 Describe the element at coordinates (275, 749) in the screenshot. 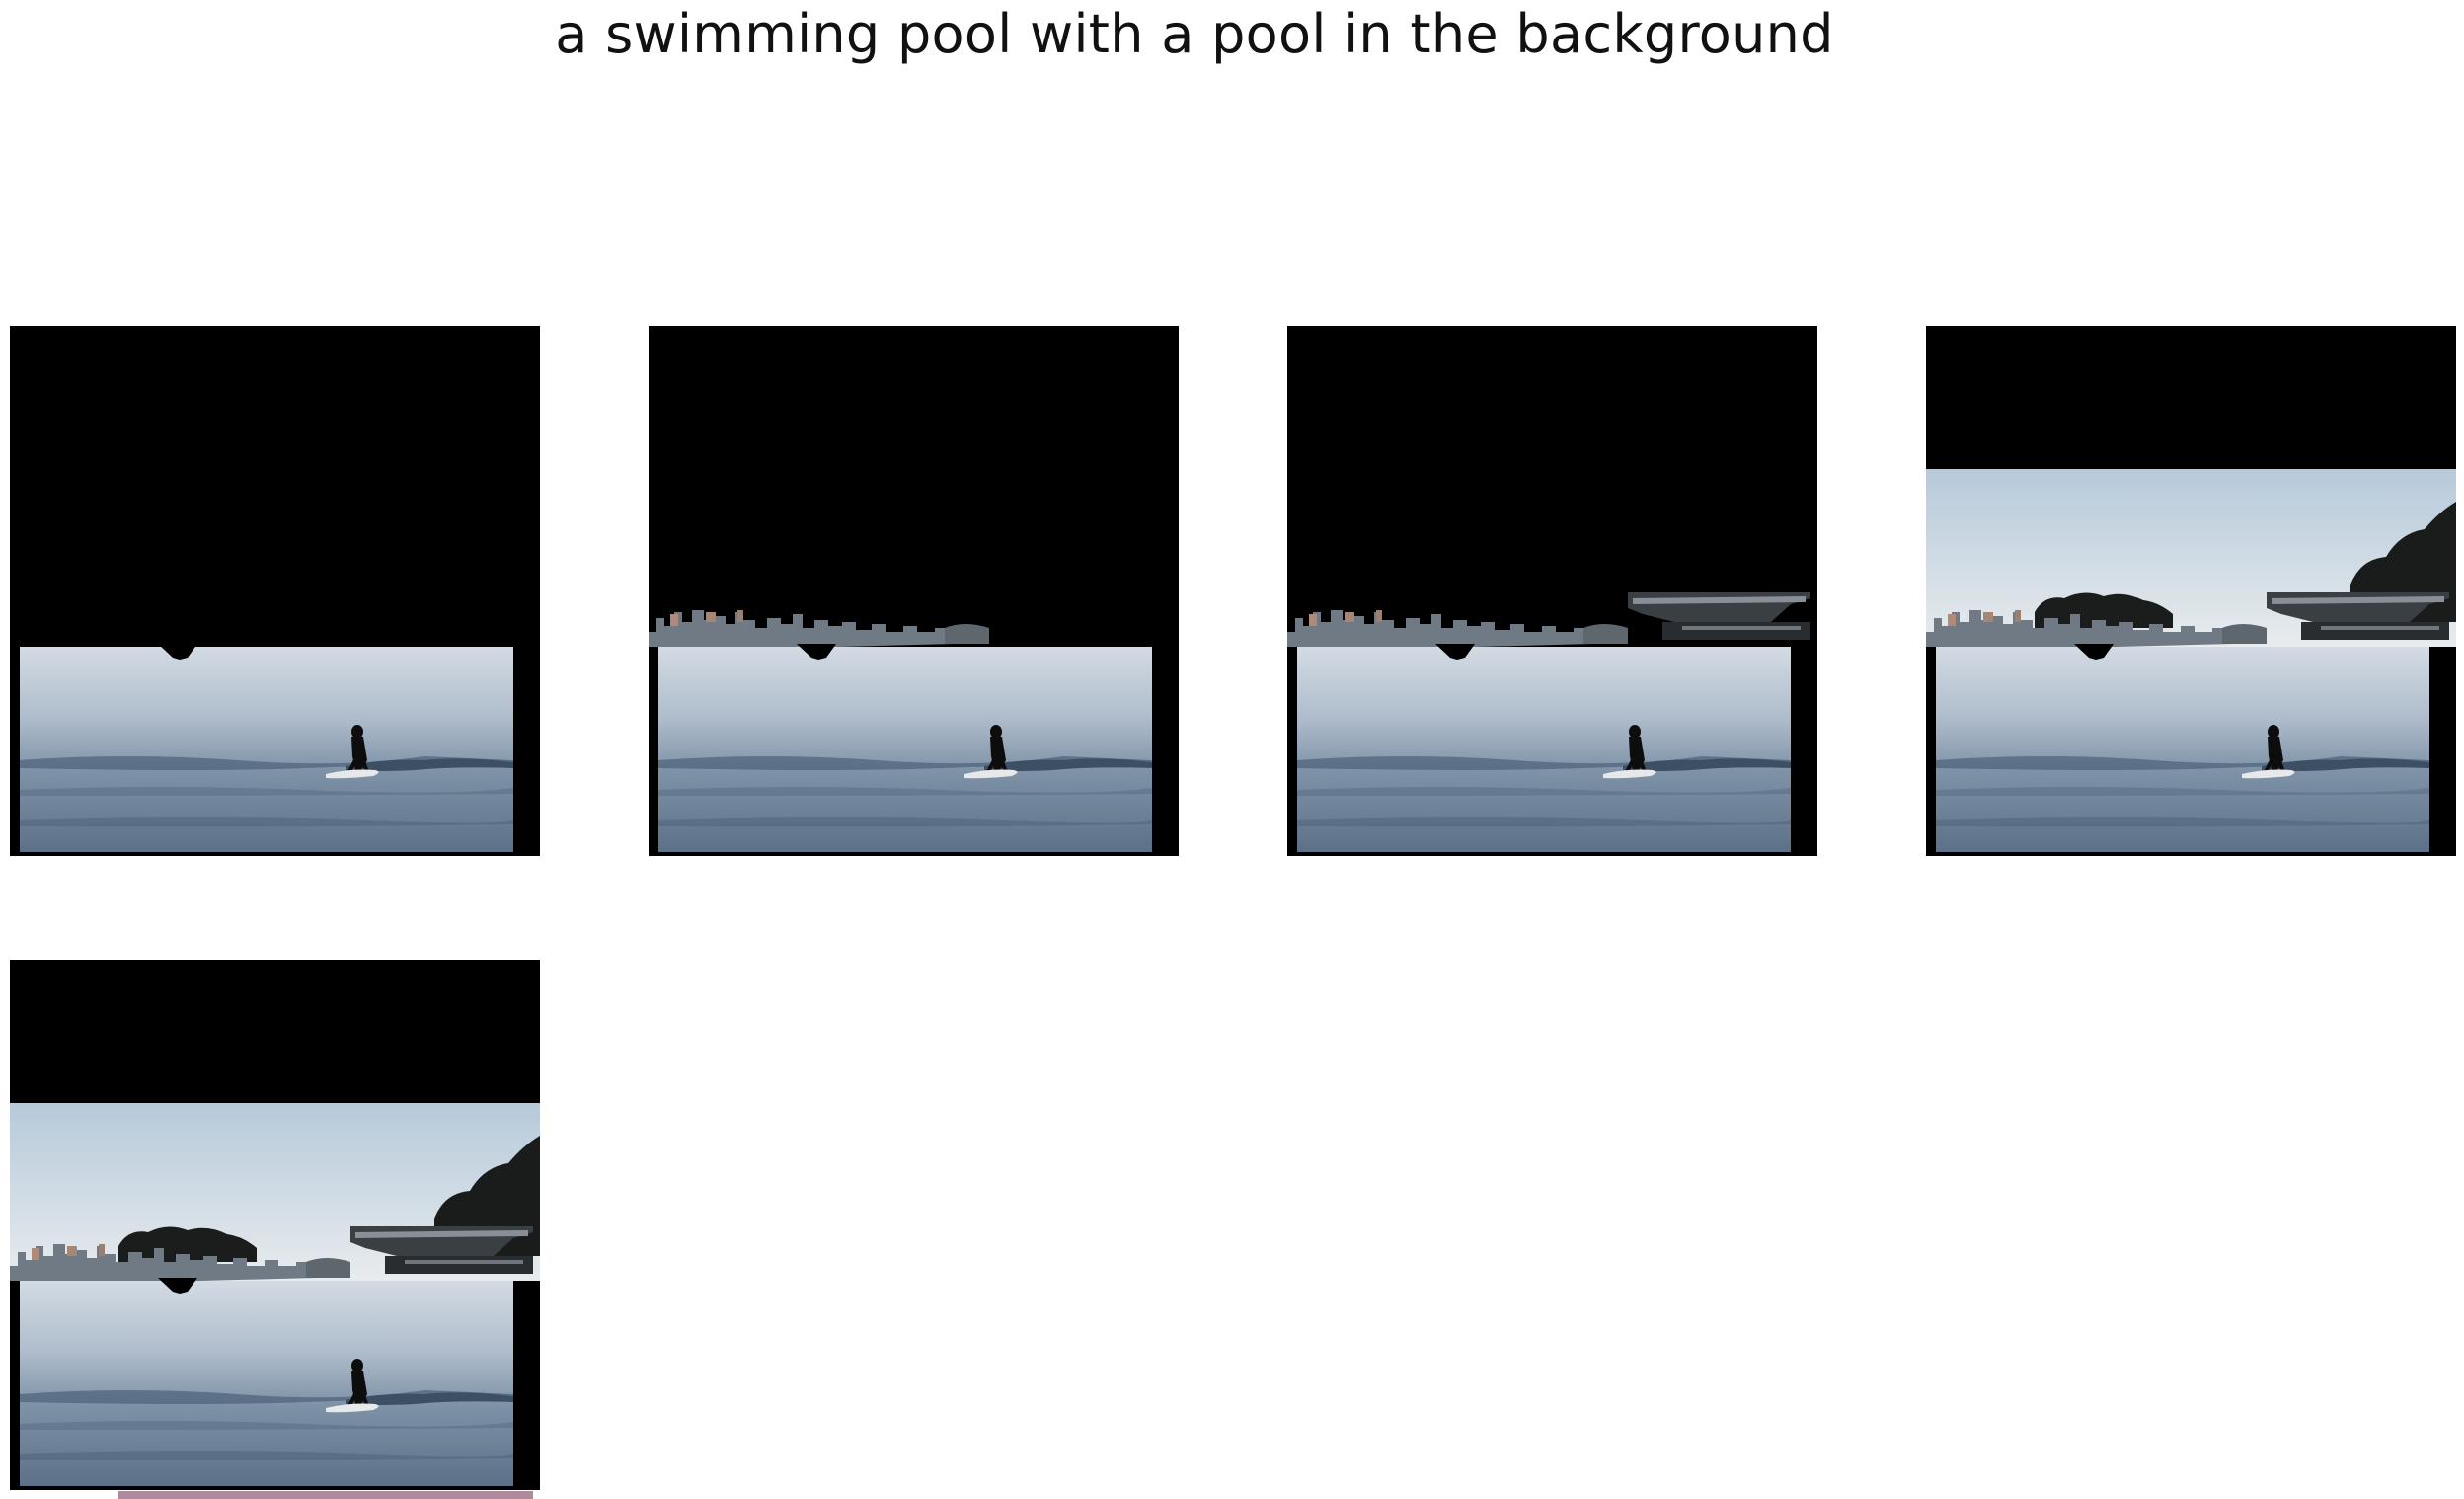

I see `panel-1-image` at that location.